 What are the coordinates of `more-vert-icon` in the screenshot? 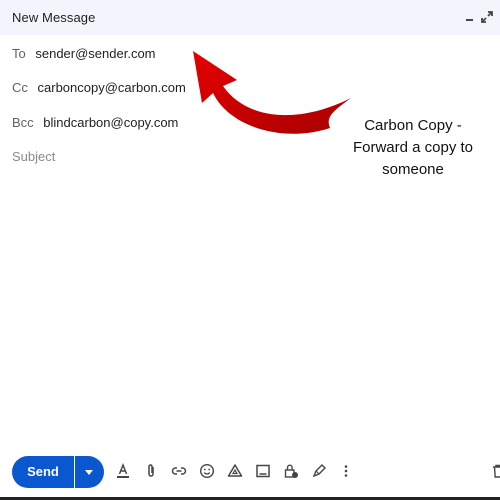 It's located at (346, 471).